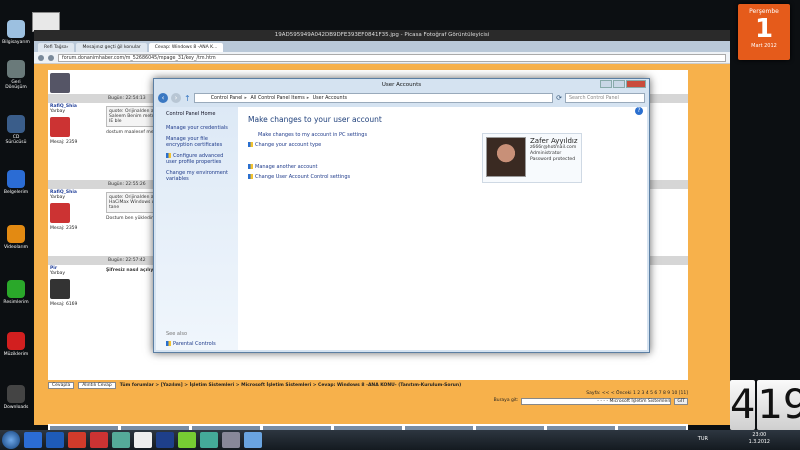  I want to click on refresh-icon: ⟳, so click(559, 98).